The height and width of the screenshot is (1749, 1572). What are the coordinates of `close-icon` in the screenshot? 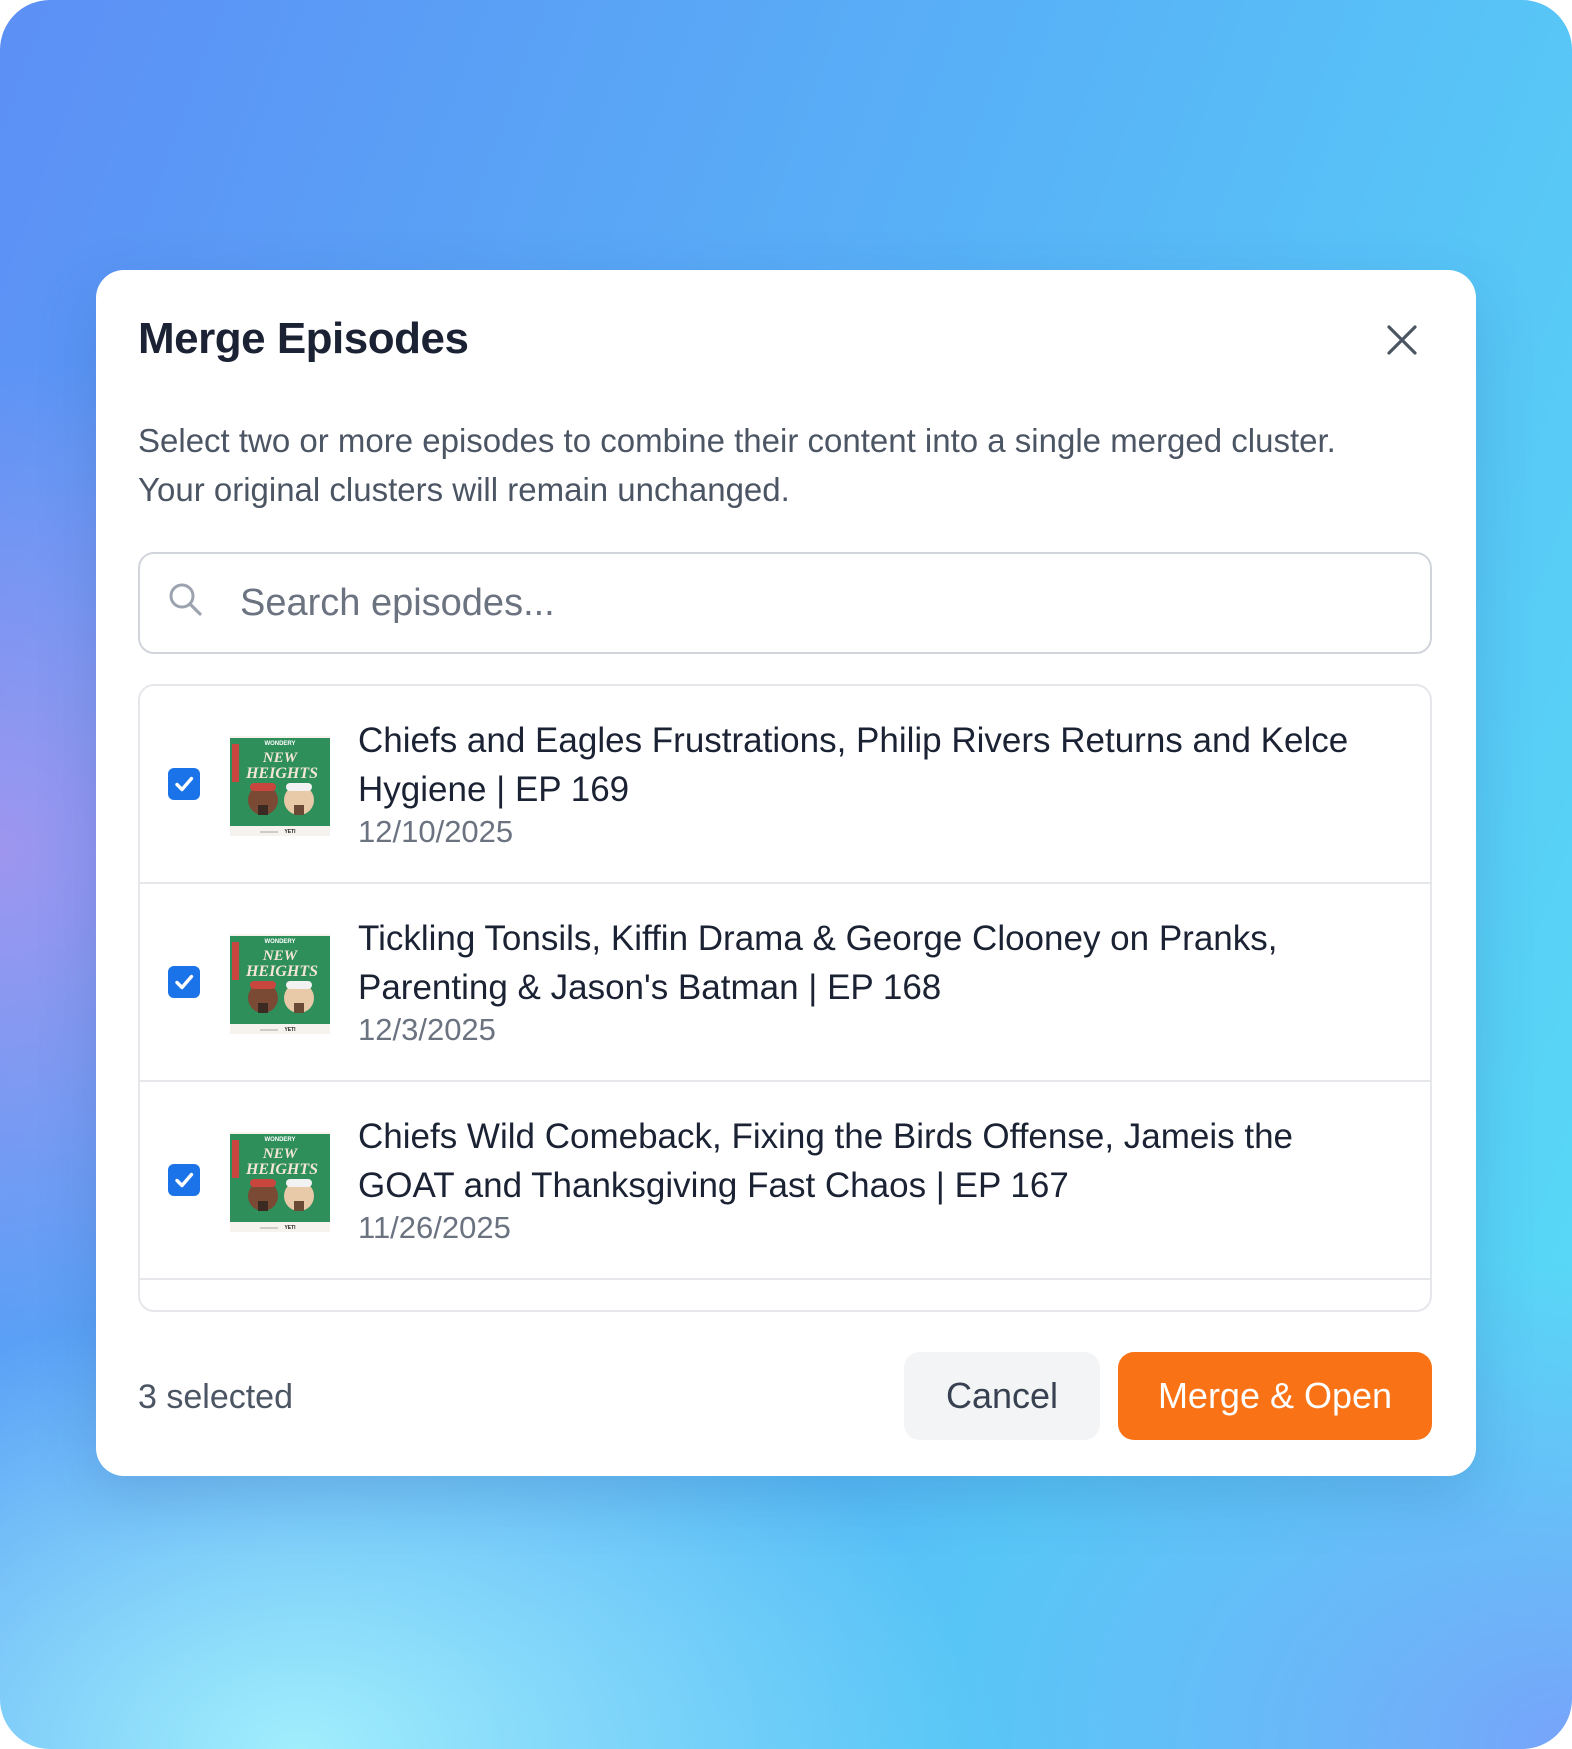 It's located at (1402, 340).